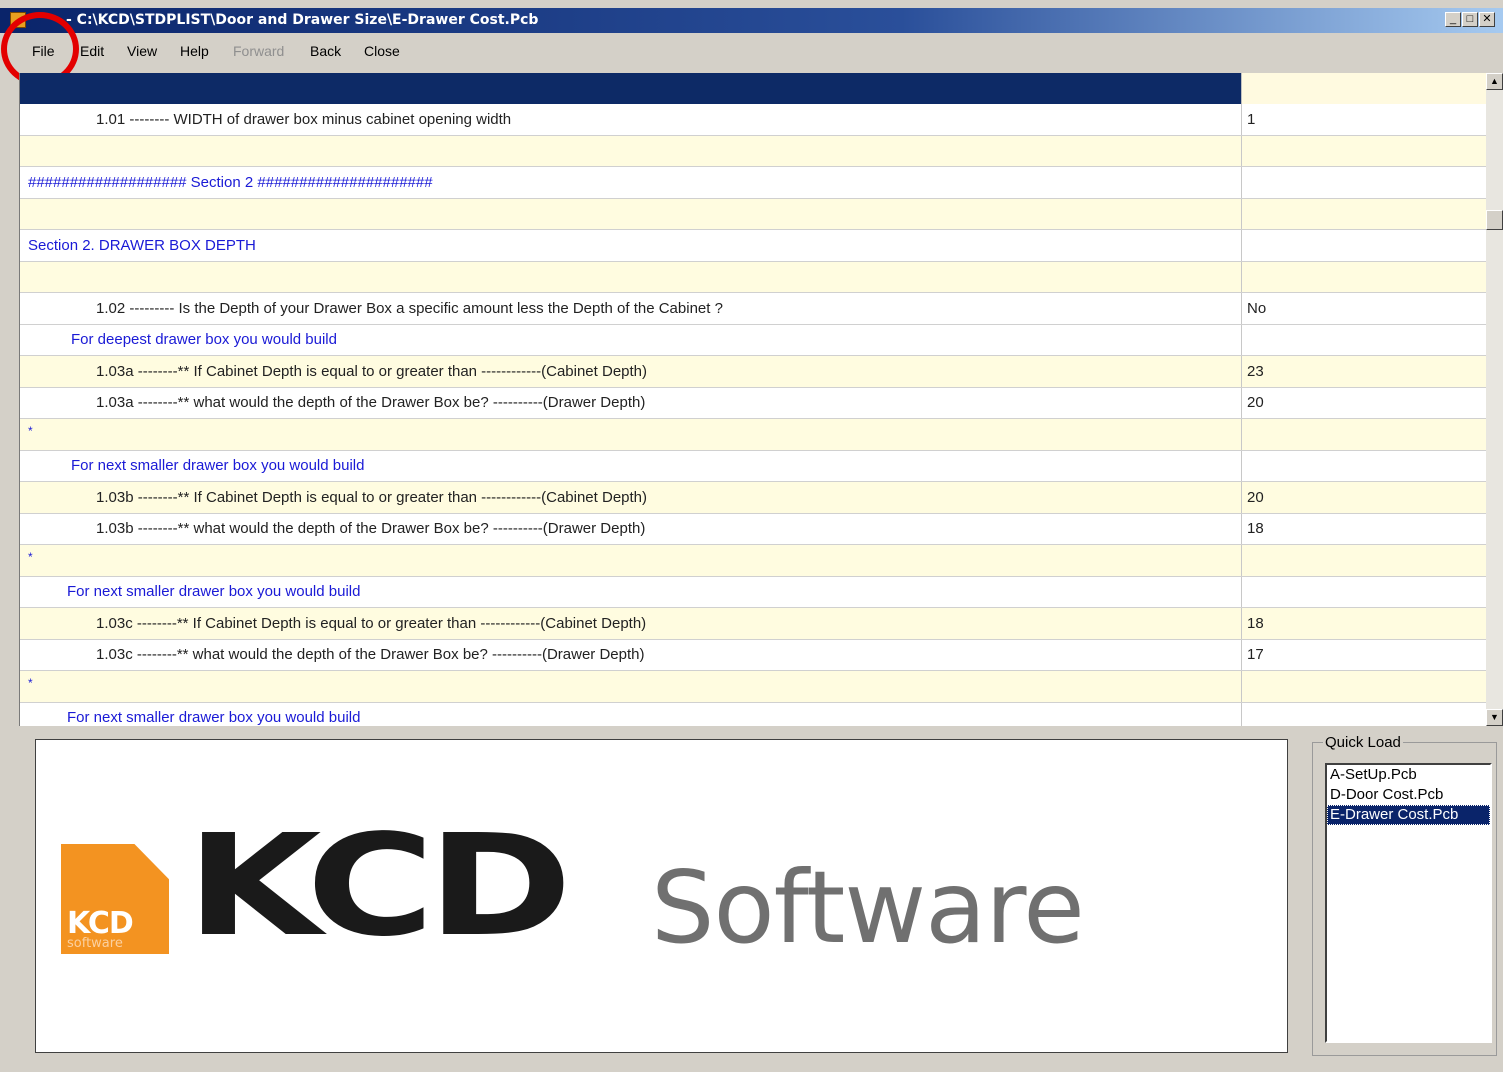 This screenshot has height=1072, width=1503. What do you see at coordinates (258, 51) in the screenshot?
I see `menu-forward: Forward` at bounding box center [258, 51].